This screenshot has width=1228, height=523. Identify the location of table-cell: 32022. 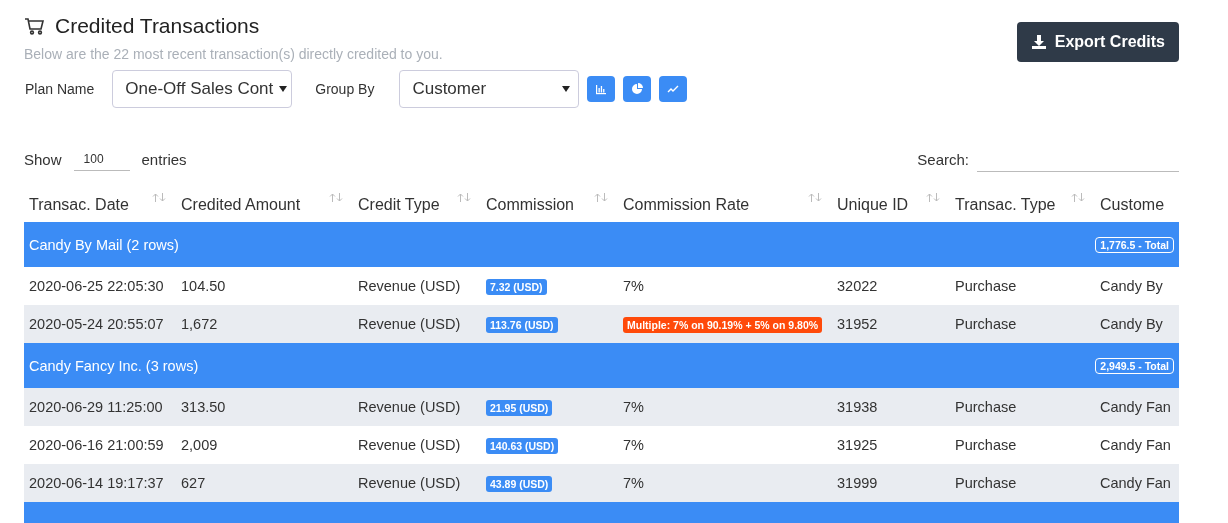
(891, 286).